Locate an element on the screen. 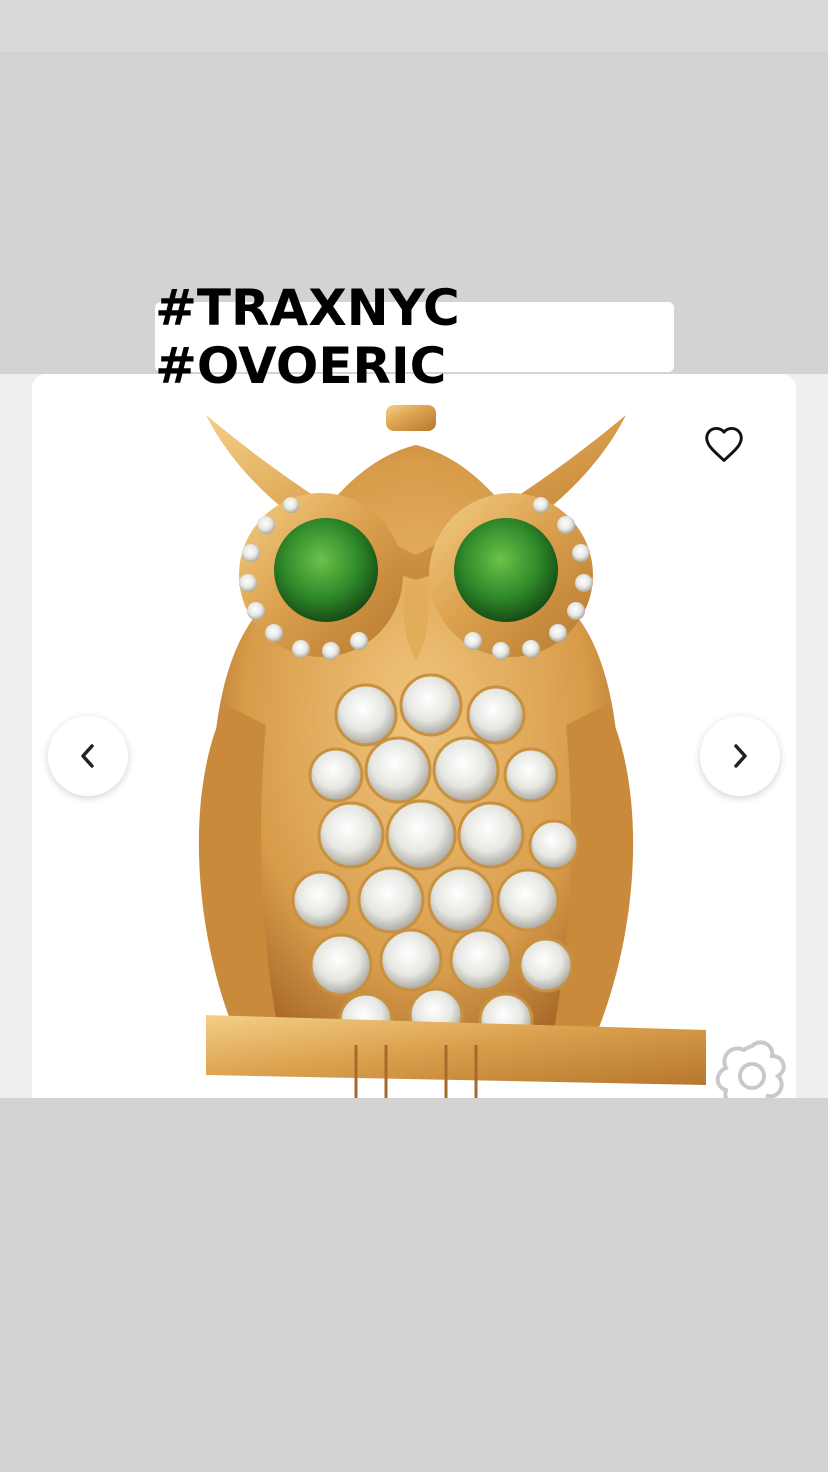 The width and height of the screenshot is (828, 1472). chevron-left-icon is located at coordinates (87, 756).